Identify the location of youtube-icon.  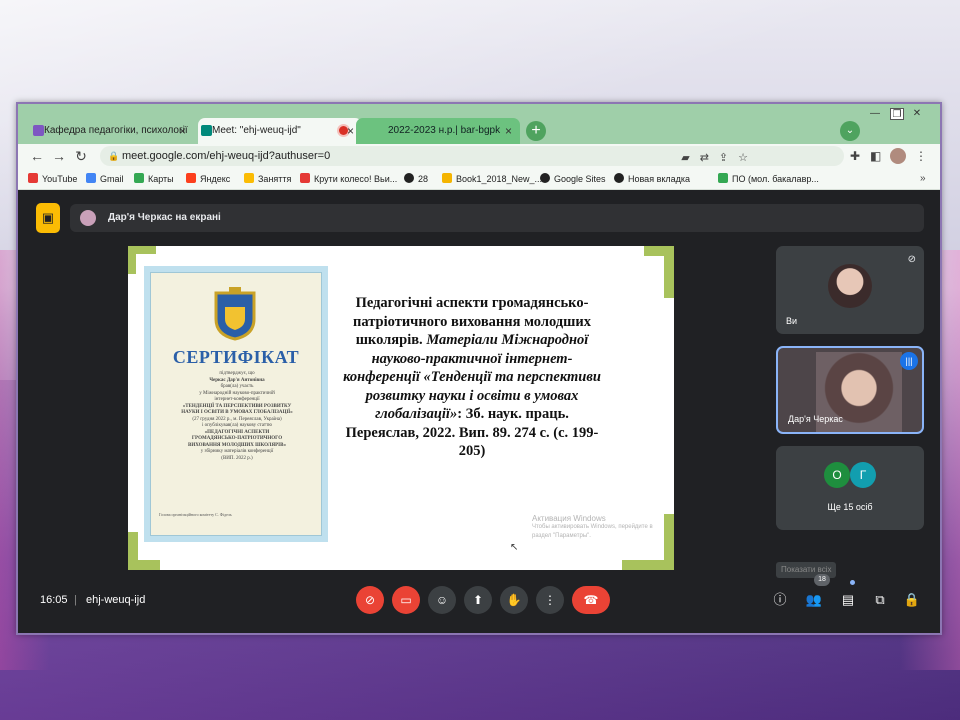
(33, 178).